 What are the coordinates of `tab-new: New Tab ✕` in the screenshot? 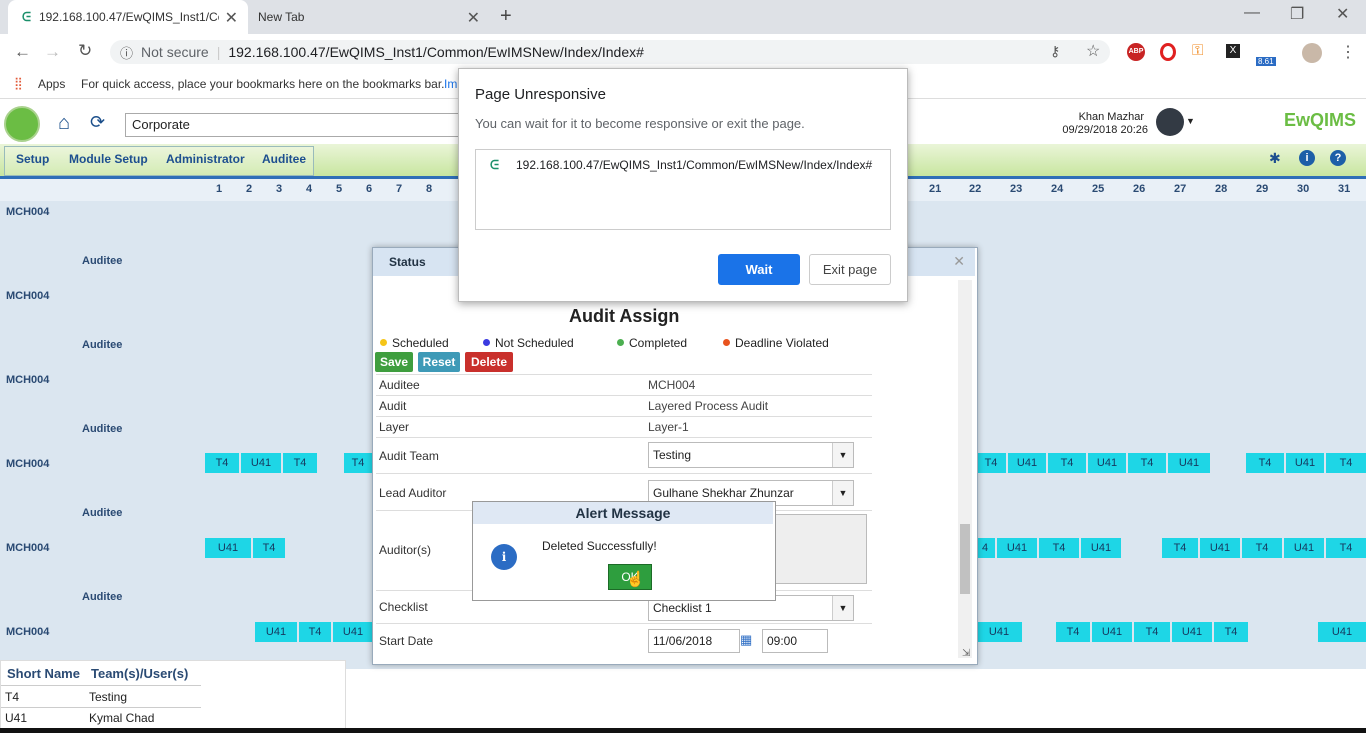 It's located at (370, 17).